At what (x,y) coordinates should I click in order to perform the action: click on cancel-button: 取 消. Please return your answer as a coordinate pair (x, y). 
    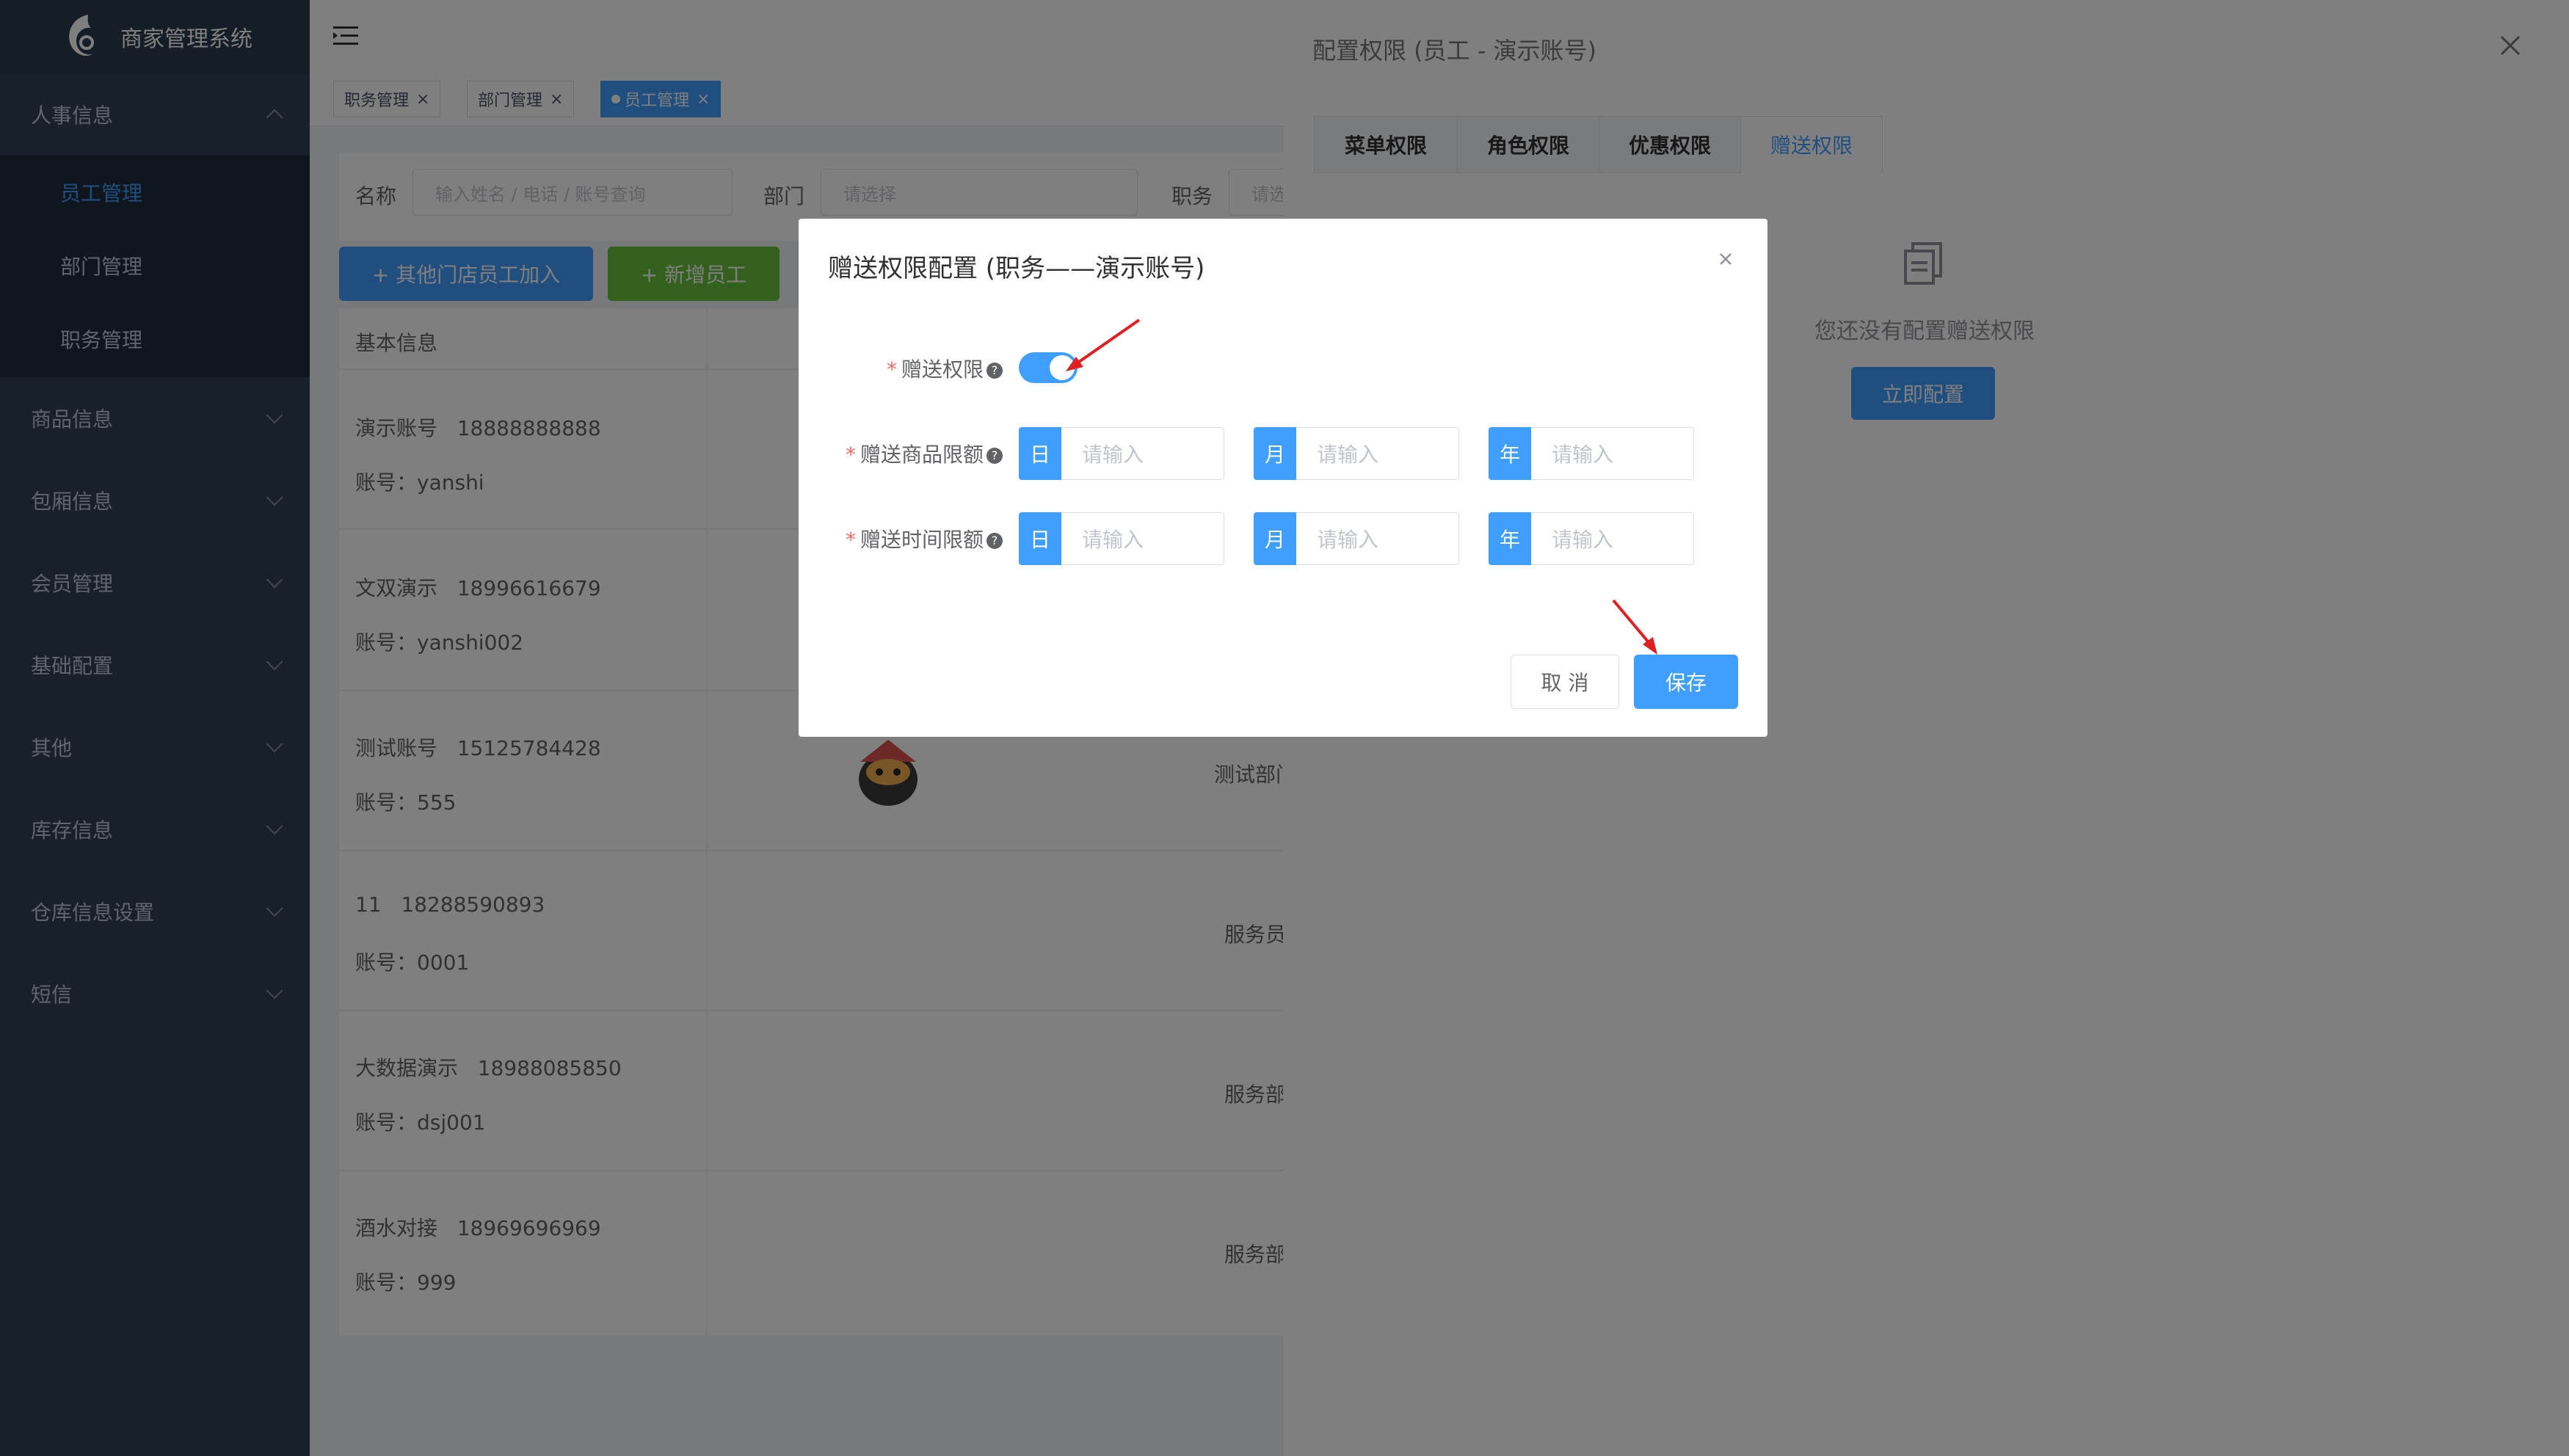
    Looking at the image, I should click on (1565, 682).